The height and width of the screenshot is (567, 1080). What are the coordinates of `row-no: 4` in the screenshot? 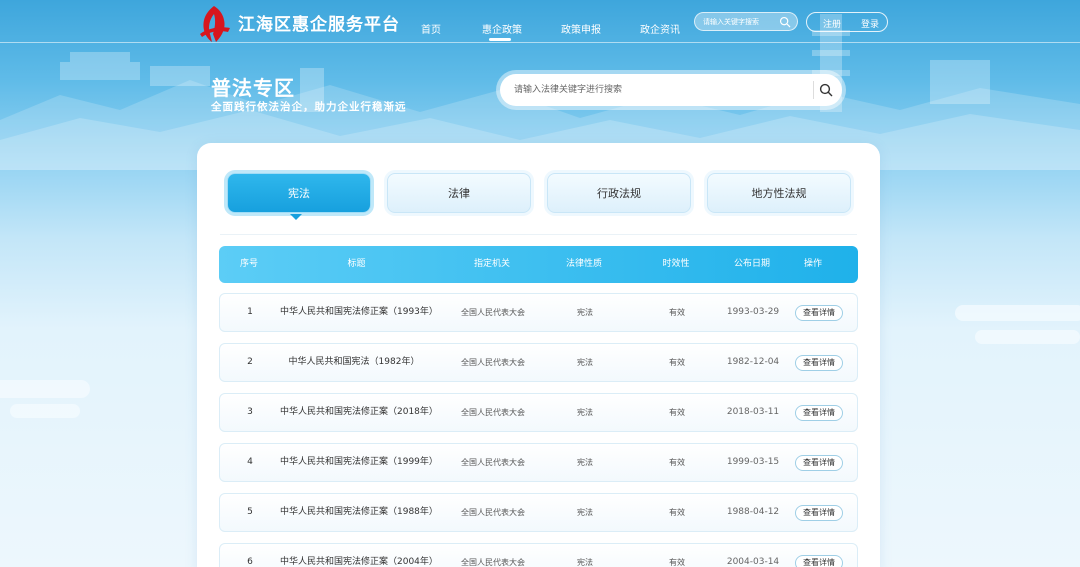 It's located at (250, 462).